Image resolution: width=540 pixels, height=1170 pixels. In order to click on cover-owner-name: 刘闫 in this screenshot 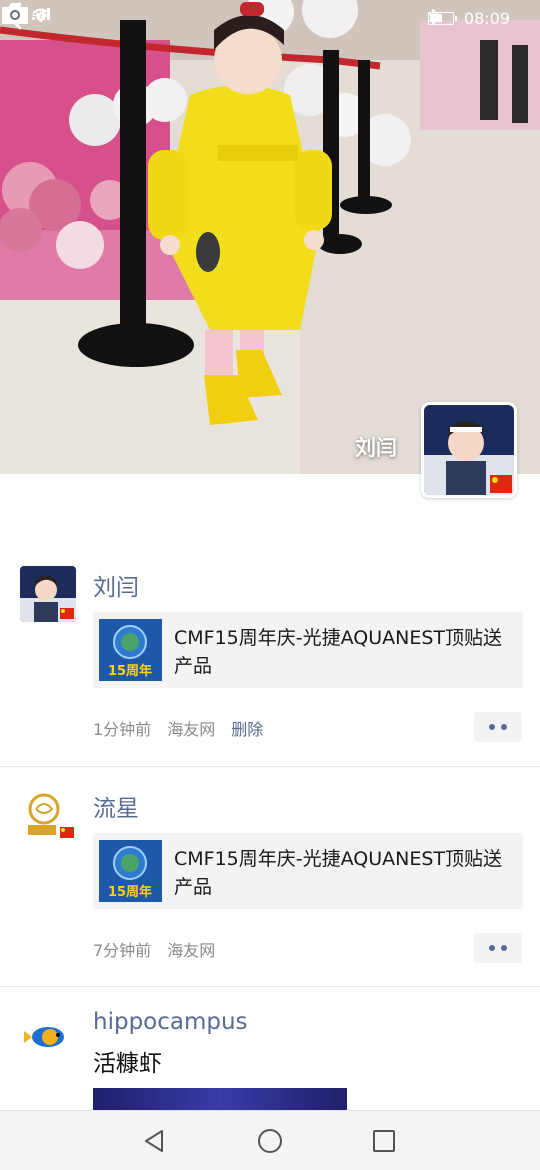, I will do `click(376, 447)`.